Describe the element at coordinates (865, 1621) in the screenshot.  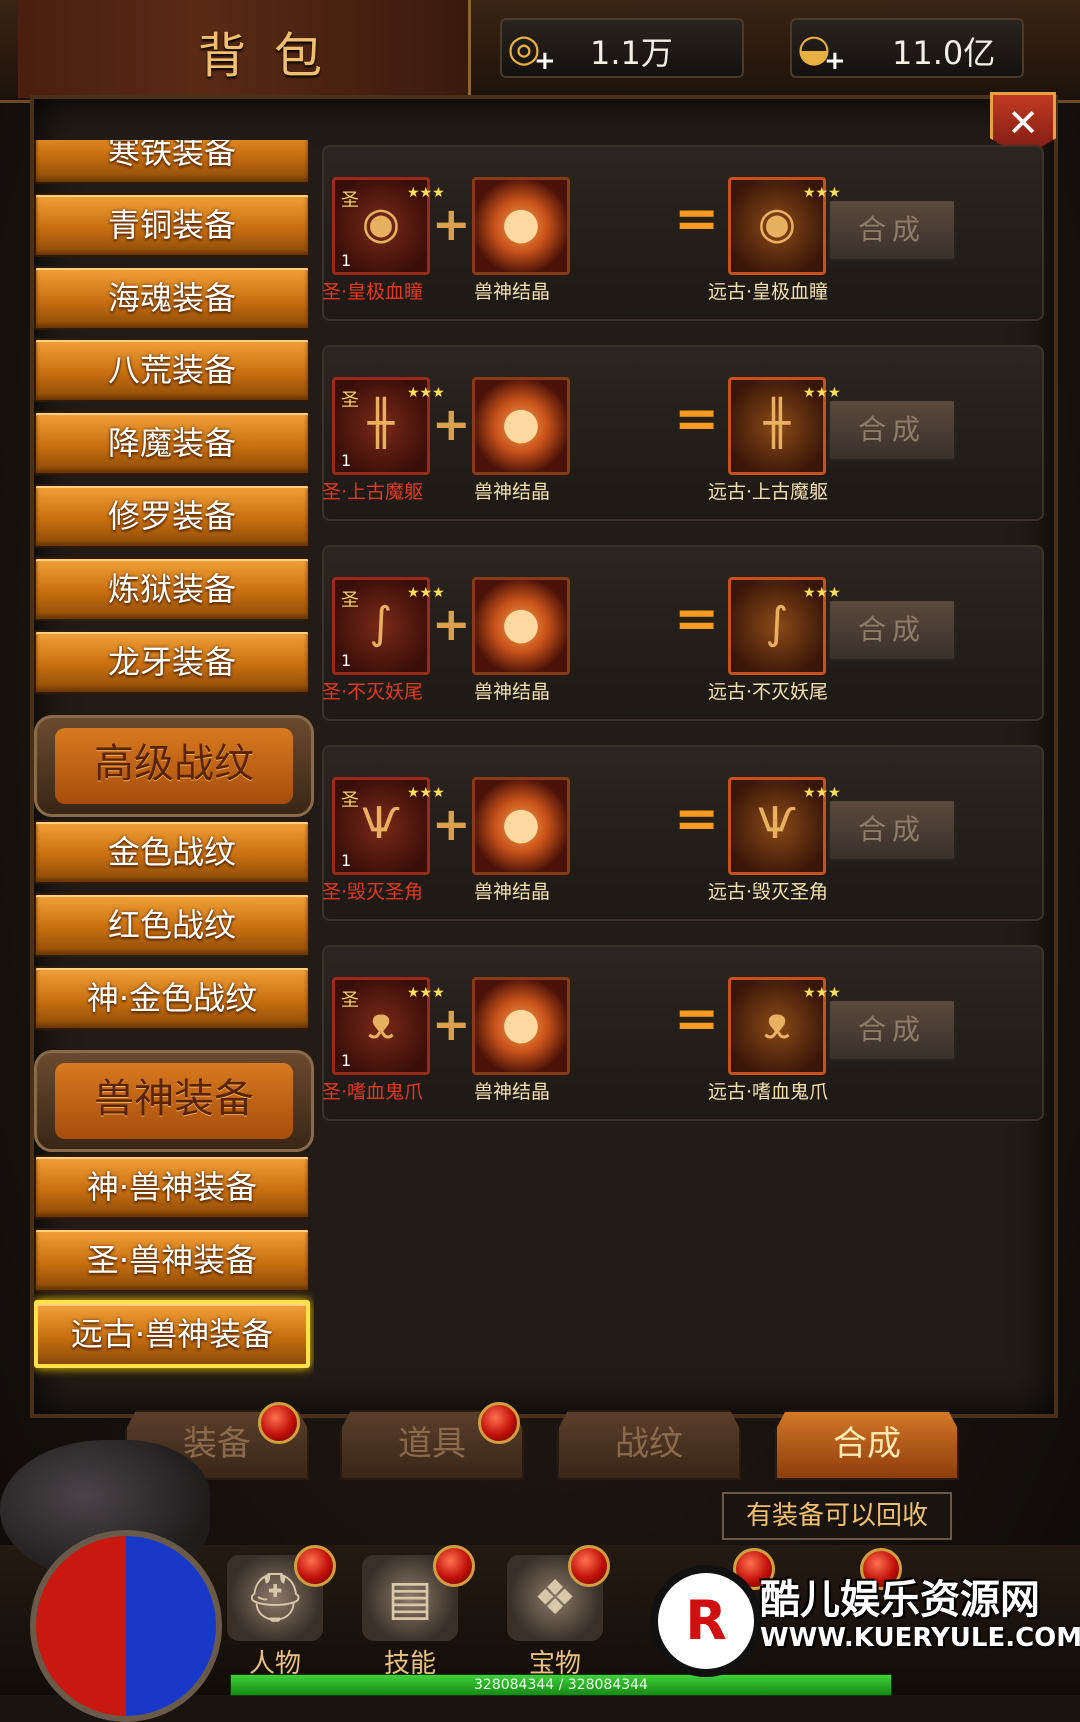
I see `watermark: R 酷儿娱乐资源网 WWW.KUERYULE.COM` at that location.